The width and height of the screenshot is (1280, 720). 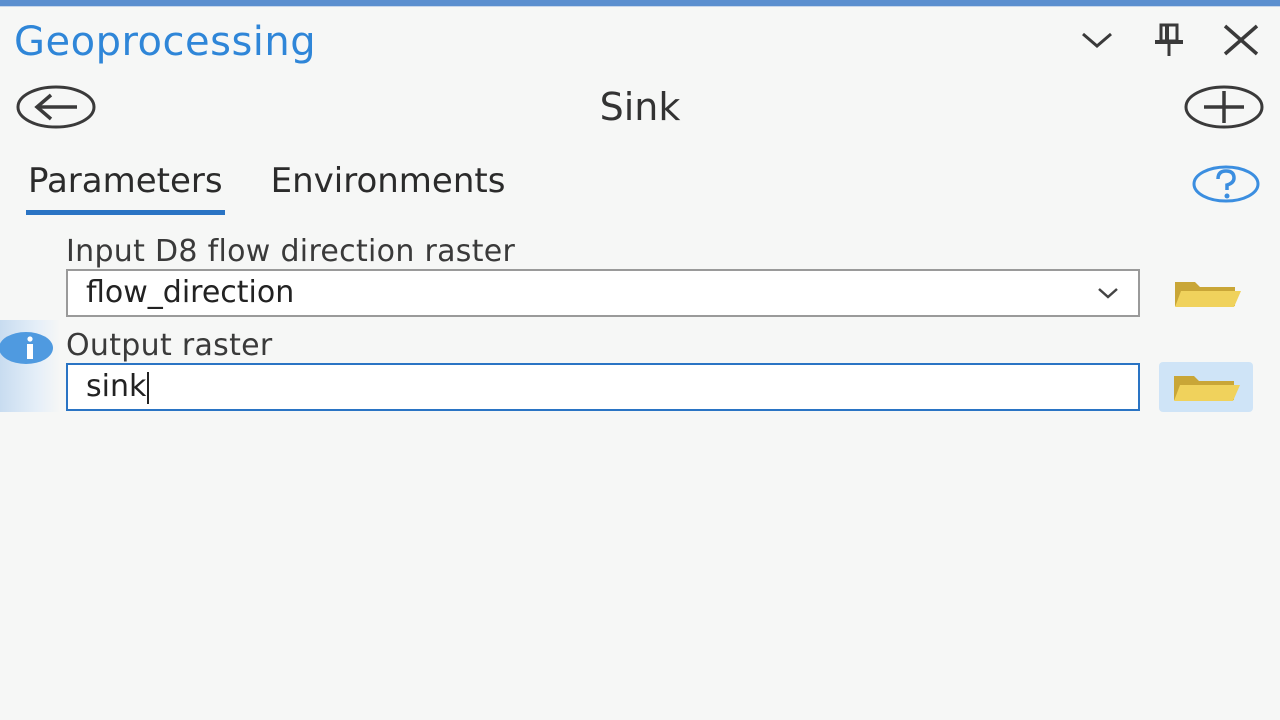 I want to click on pane-title-controls, so click(x=1169, y=40).